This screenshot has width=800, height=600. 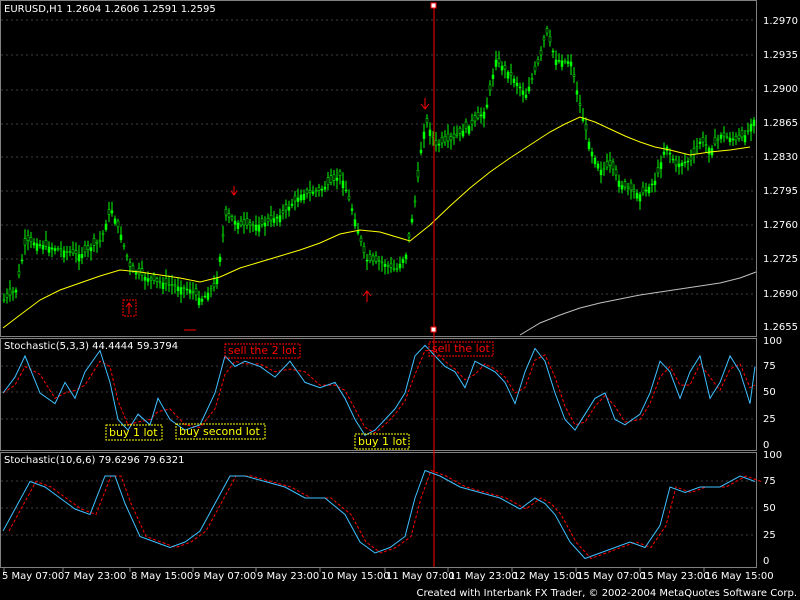 What do you see at coordinates (433, 5) in the screenshot?
I see `vertical-marker-handle-top` at bounding box center [433, 5].